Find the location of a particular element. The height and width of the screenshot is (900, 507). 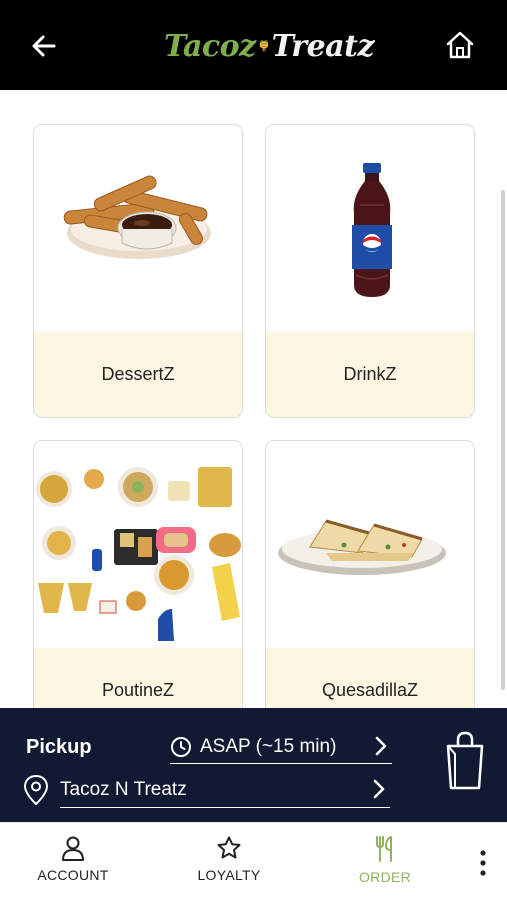

more-options-button is located at coordinates (483, 863).